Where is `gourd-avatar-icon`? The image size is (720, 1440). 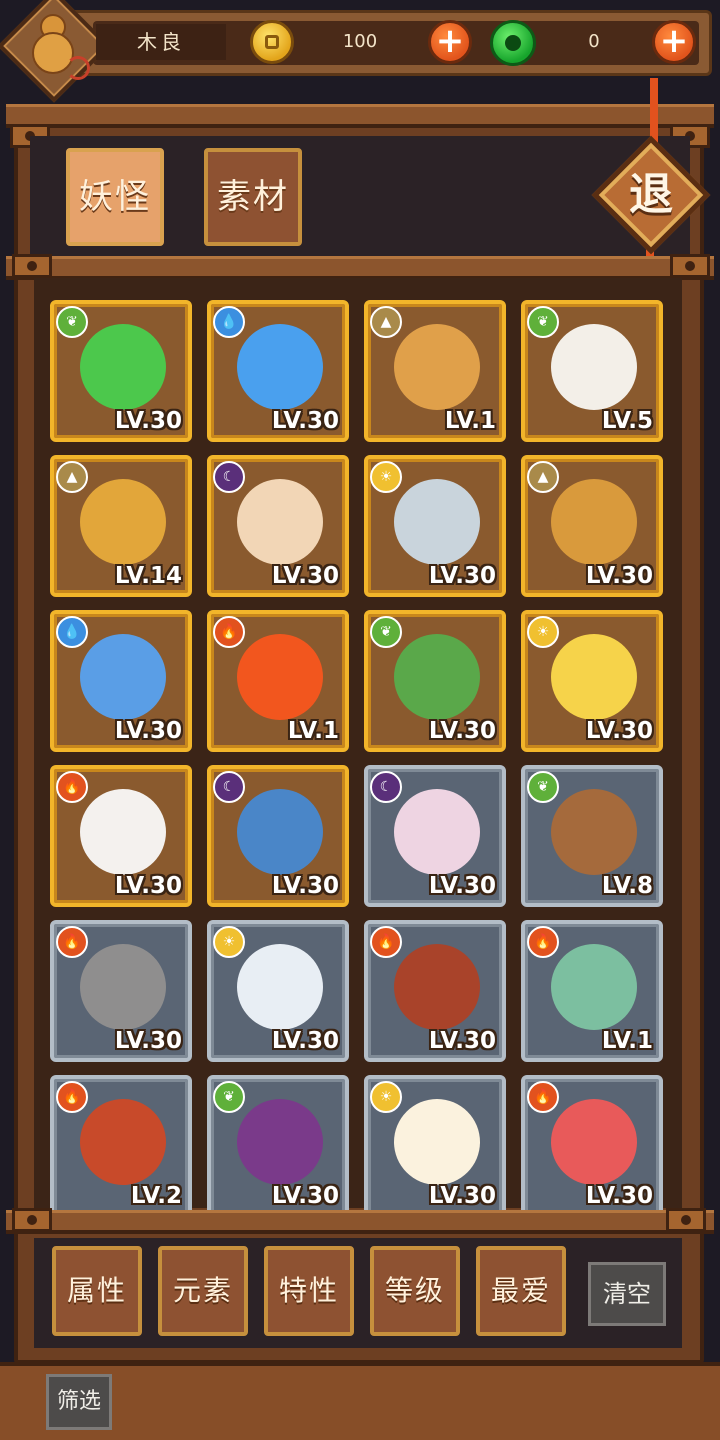 gourd-avatar-icon is located at coordinates (56, 46).